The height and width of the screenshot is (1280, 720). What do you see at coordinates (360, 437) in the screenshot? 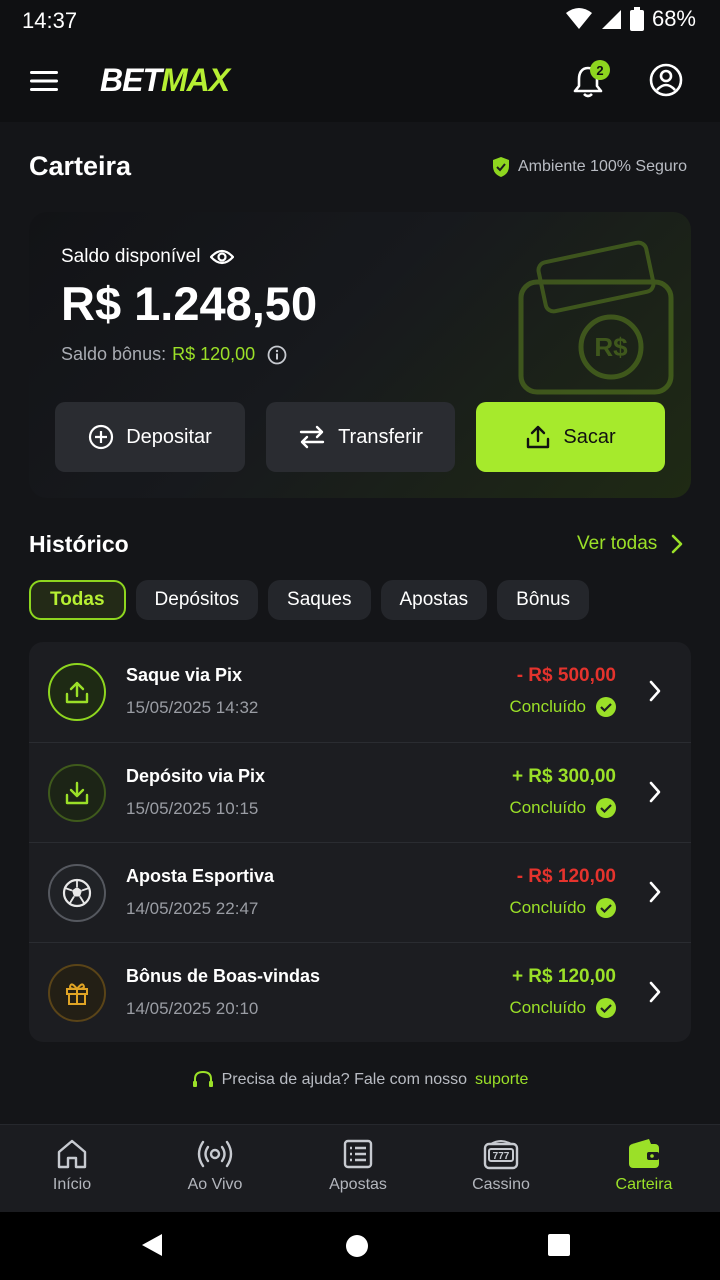
I see `transfer-button: Transferir` at bounding box center [360, 437].